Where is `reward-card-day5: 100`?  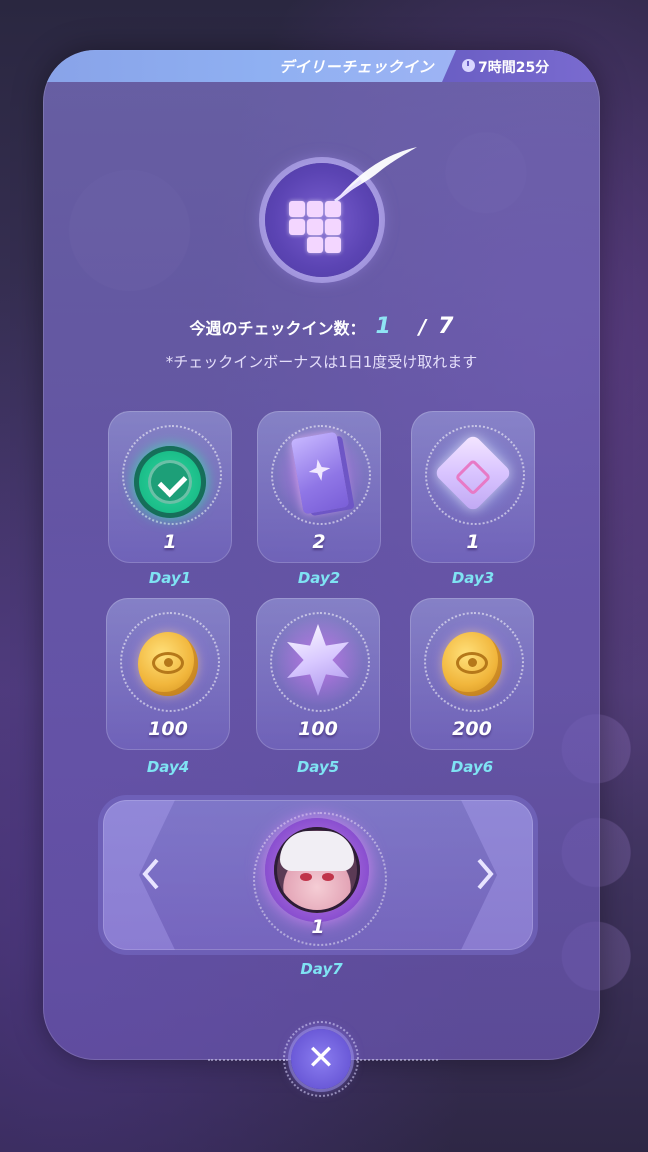
reward-card-day5: 100 is located at coordinates (318, 674).